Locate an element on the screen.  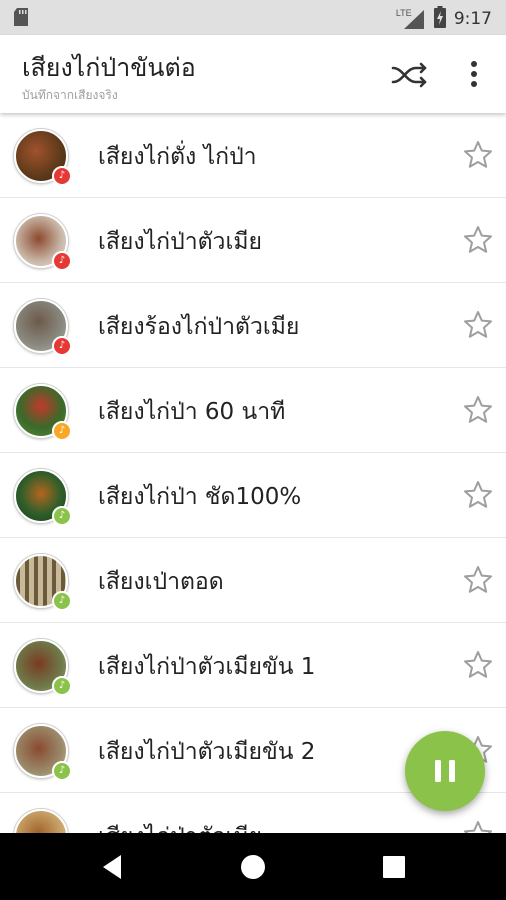
list-item-label: เสียงไก่ป่า ชัด100% is located at coordinates (200, 497).